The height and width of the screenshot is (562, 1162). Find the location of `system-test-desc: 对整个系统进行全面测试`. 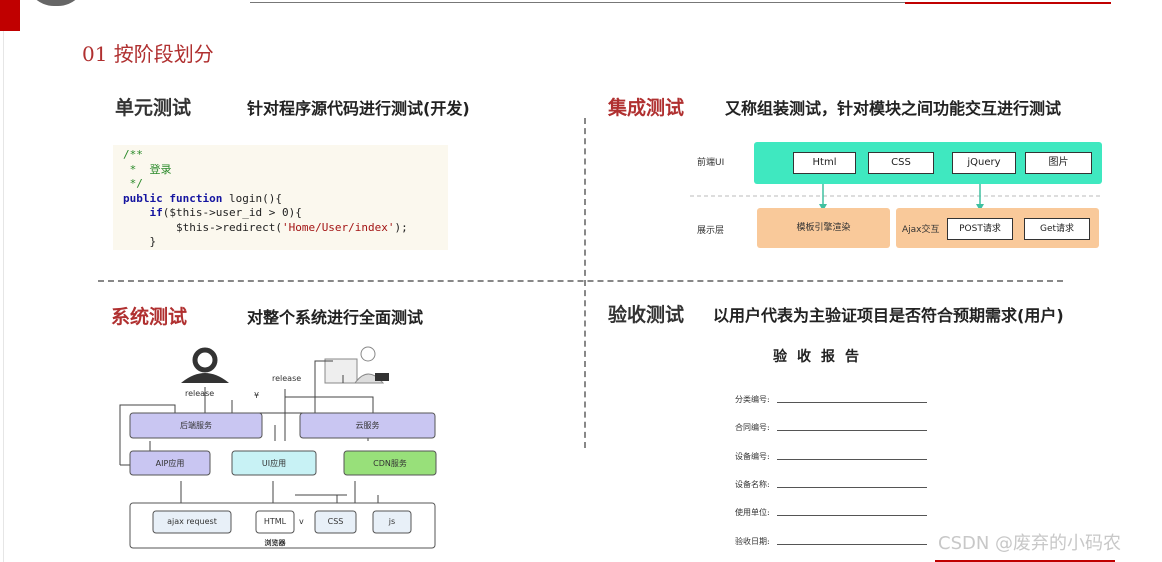

system-test-desc: 对整个系统进行全面测试 is located at coordinates (335, 317).